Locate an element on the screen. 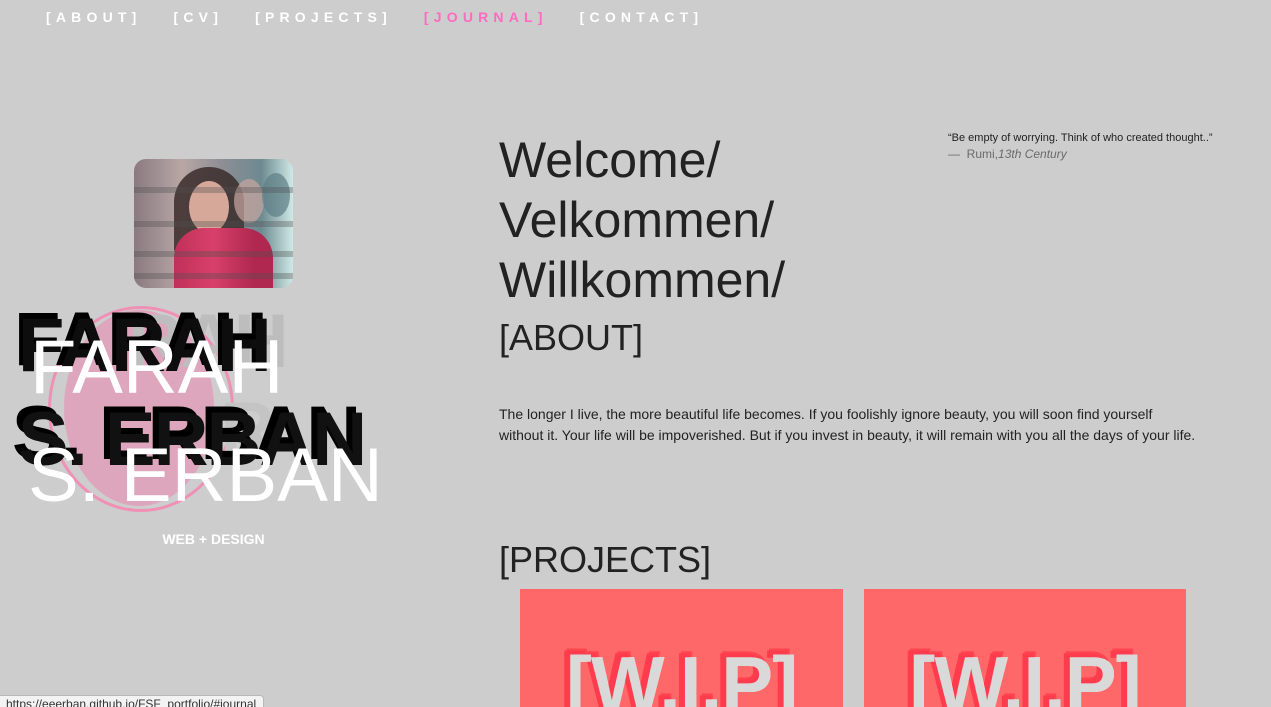 The height and width of the screenshot is (707, 1271). welcome-line-da: Velkommen/ is located at coordinates (637, 220).